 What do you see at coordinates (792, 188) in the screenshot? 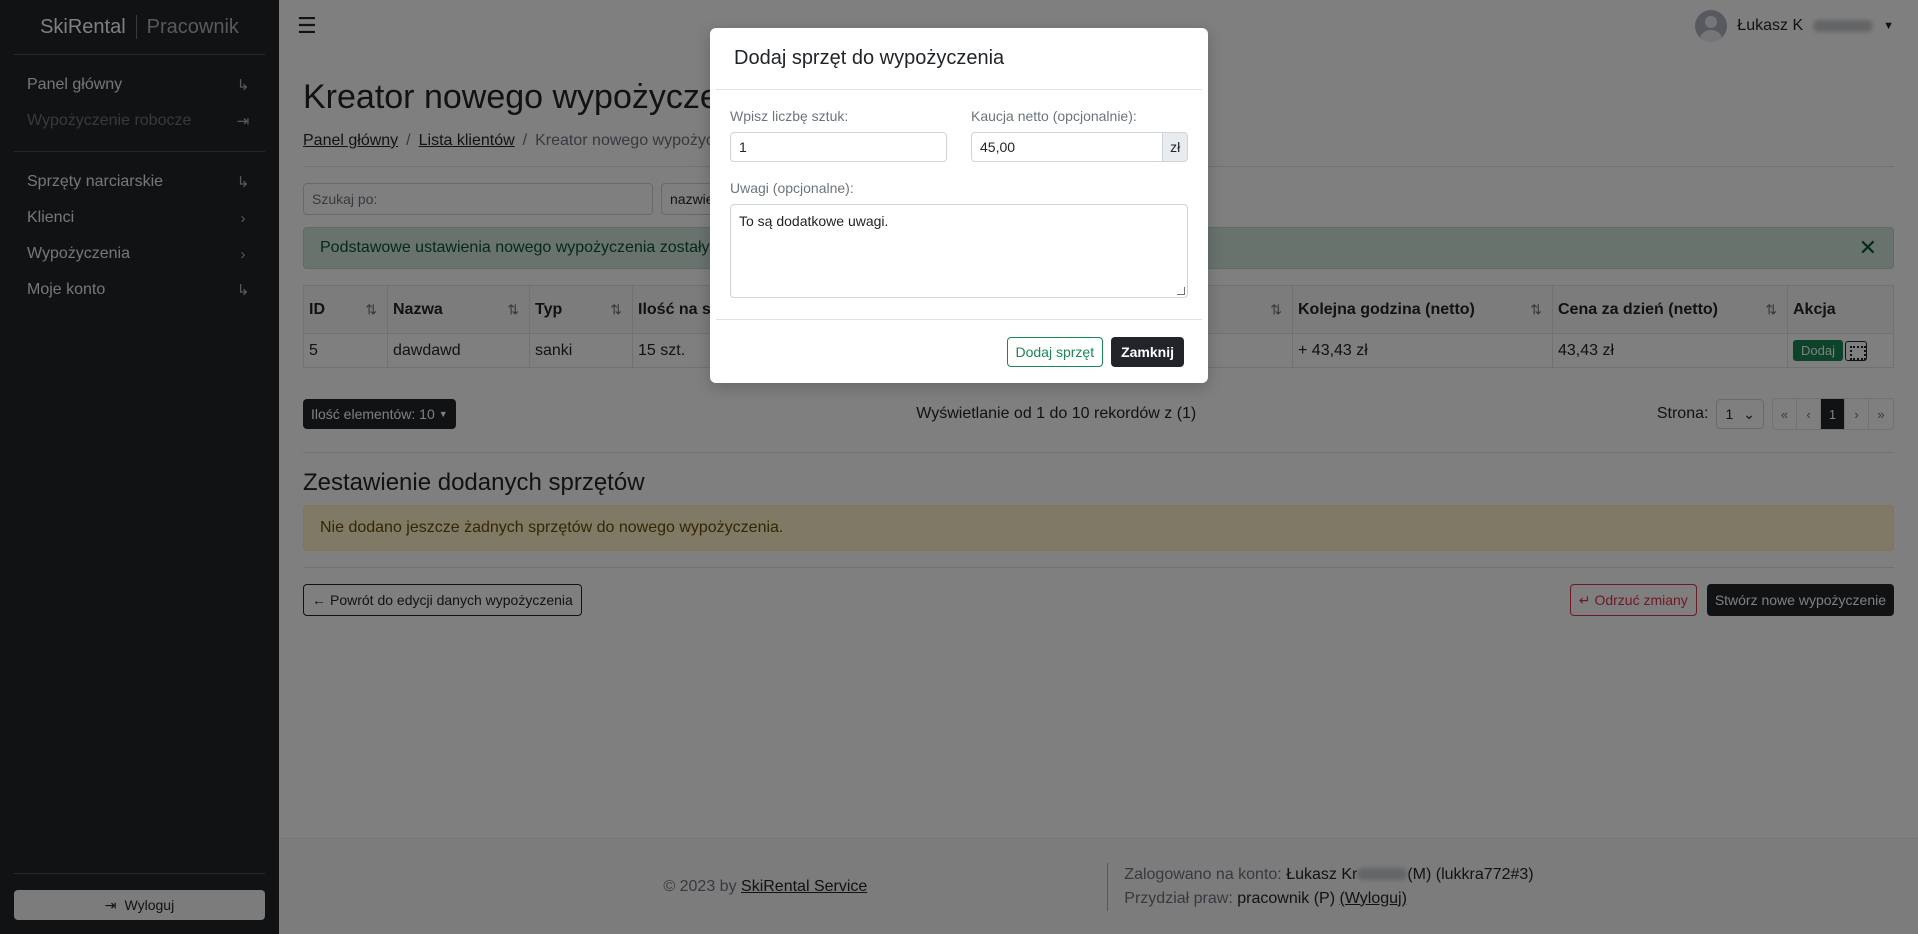
I see `notes-label: Uwagi (opcjonalne):` at bounding box center [792, 188].